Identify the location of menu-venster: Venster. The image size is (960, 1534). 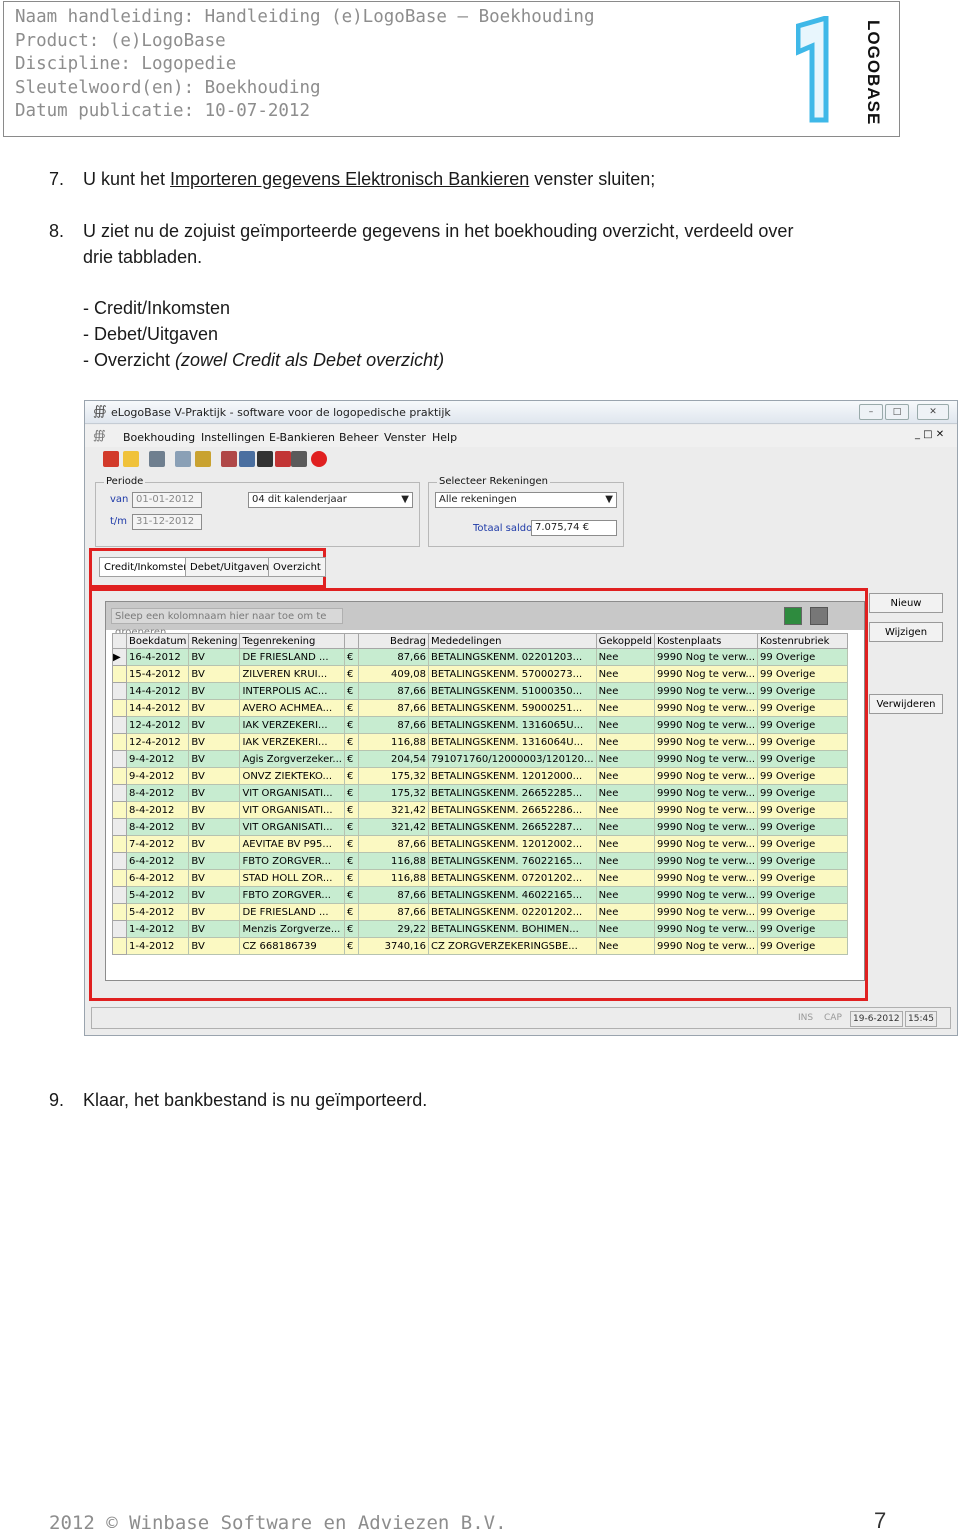
(405, 437).